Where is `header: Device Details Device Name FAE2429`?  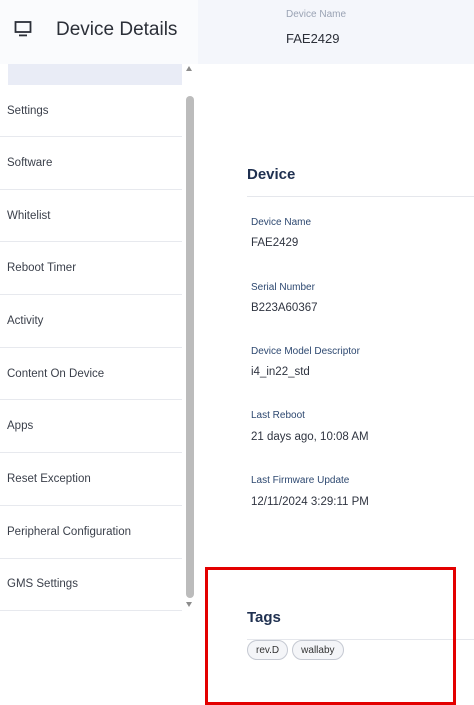
header: Device Details Device Name FAE2429 is located at coordinates (237, 32).